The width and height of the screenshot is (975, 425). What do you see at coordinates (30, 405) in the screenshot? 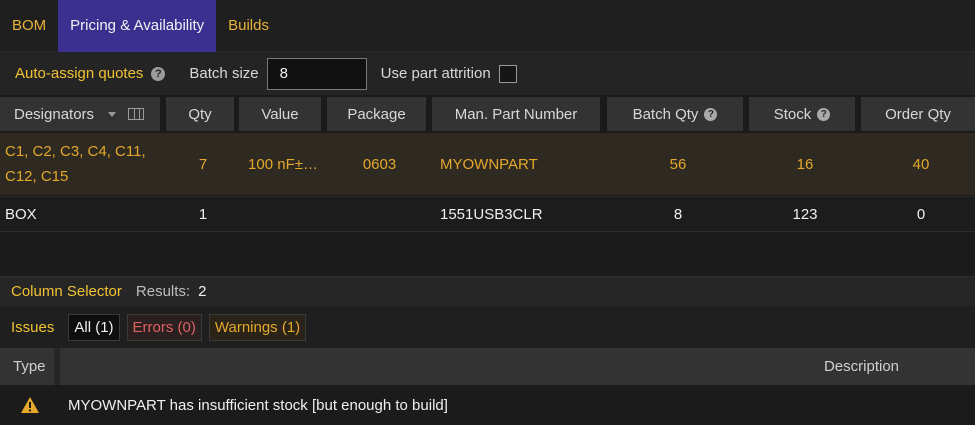
I see `warning-icon` at bounding box center [30, 405].